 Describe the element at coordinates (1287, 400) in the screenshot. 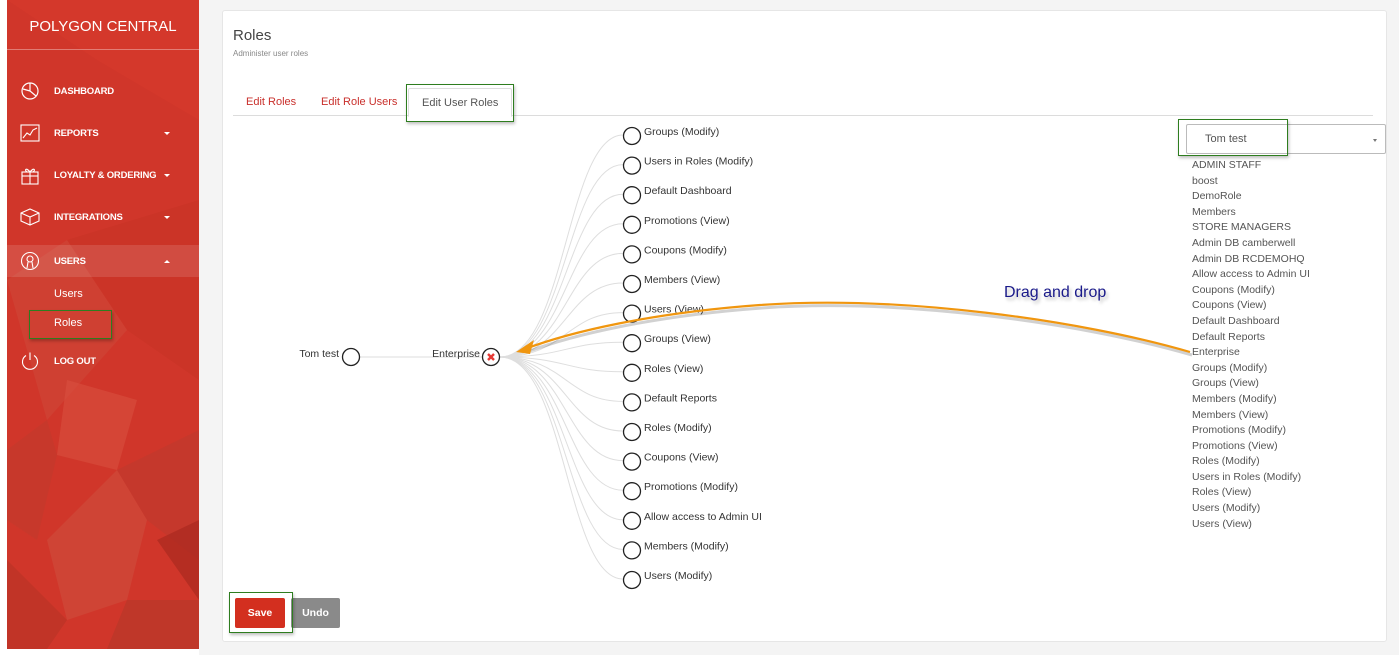

I see `available-role-item: Members (Modify)` at that location.